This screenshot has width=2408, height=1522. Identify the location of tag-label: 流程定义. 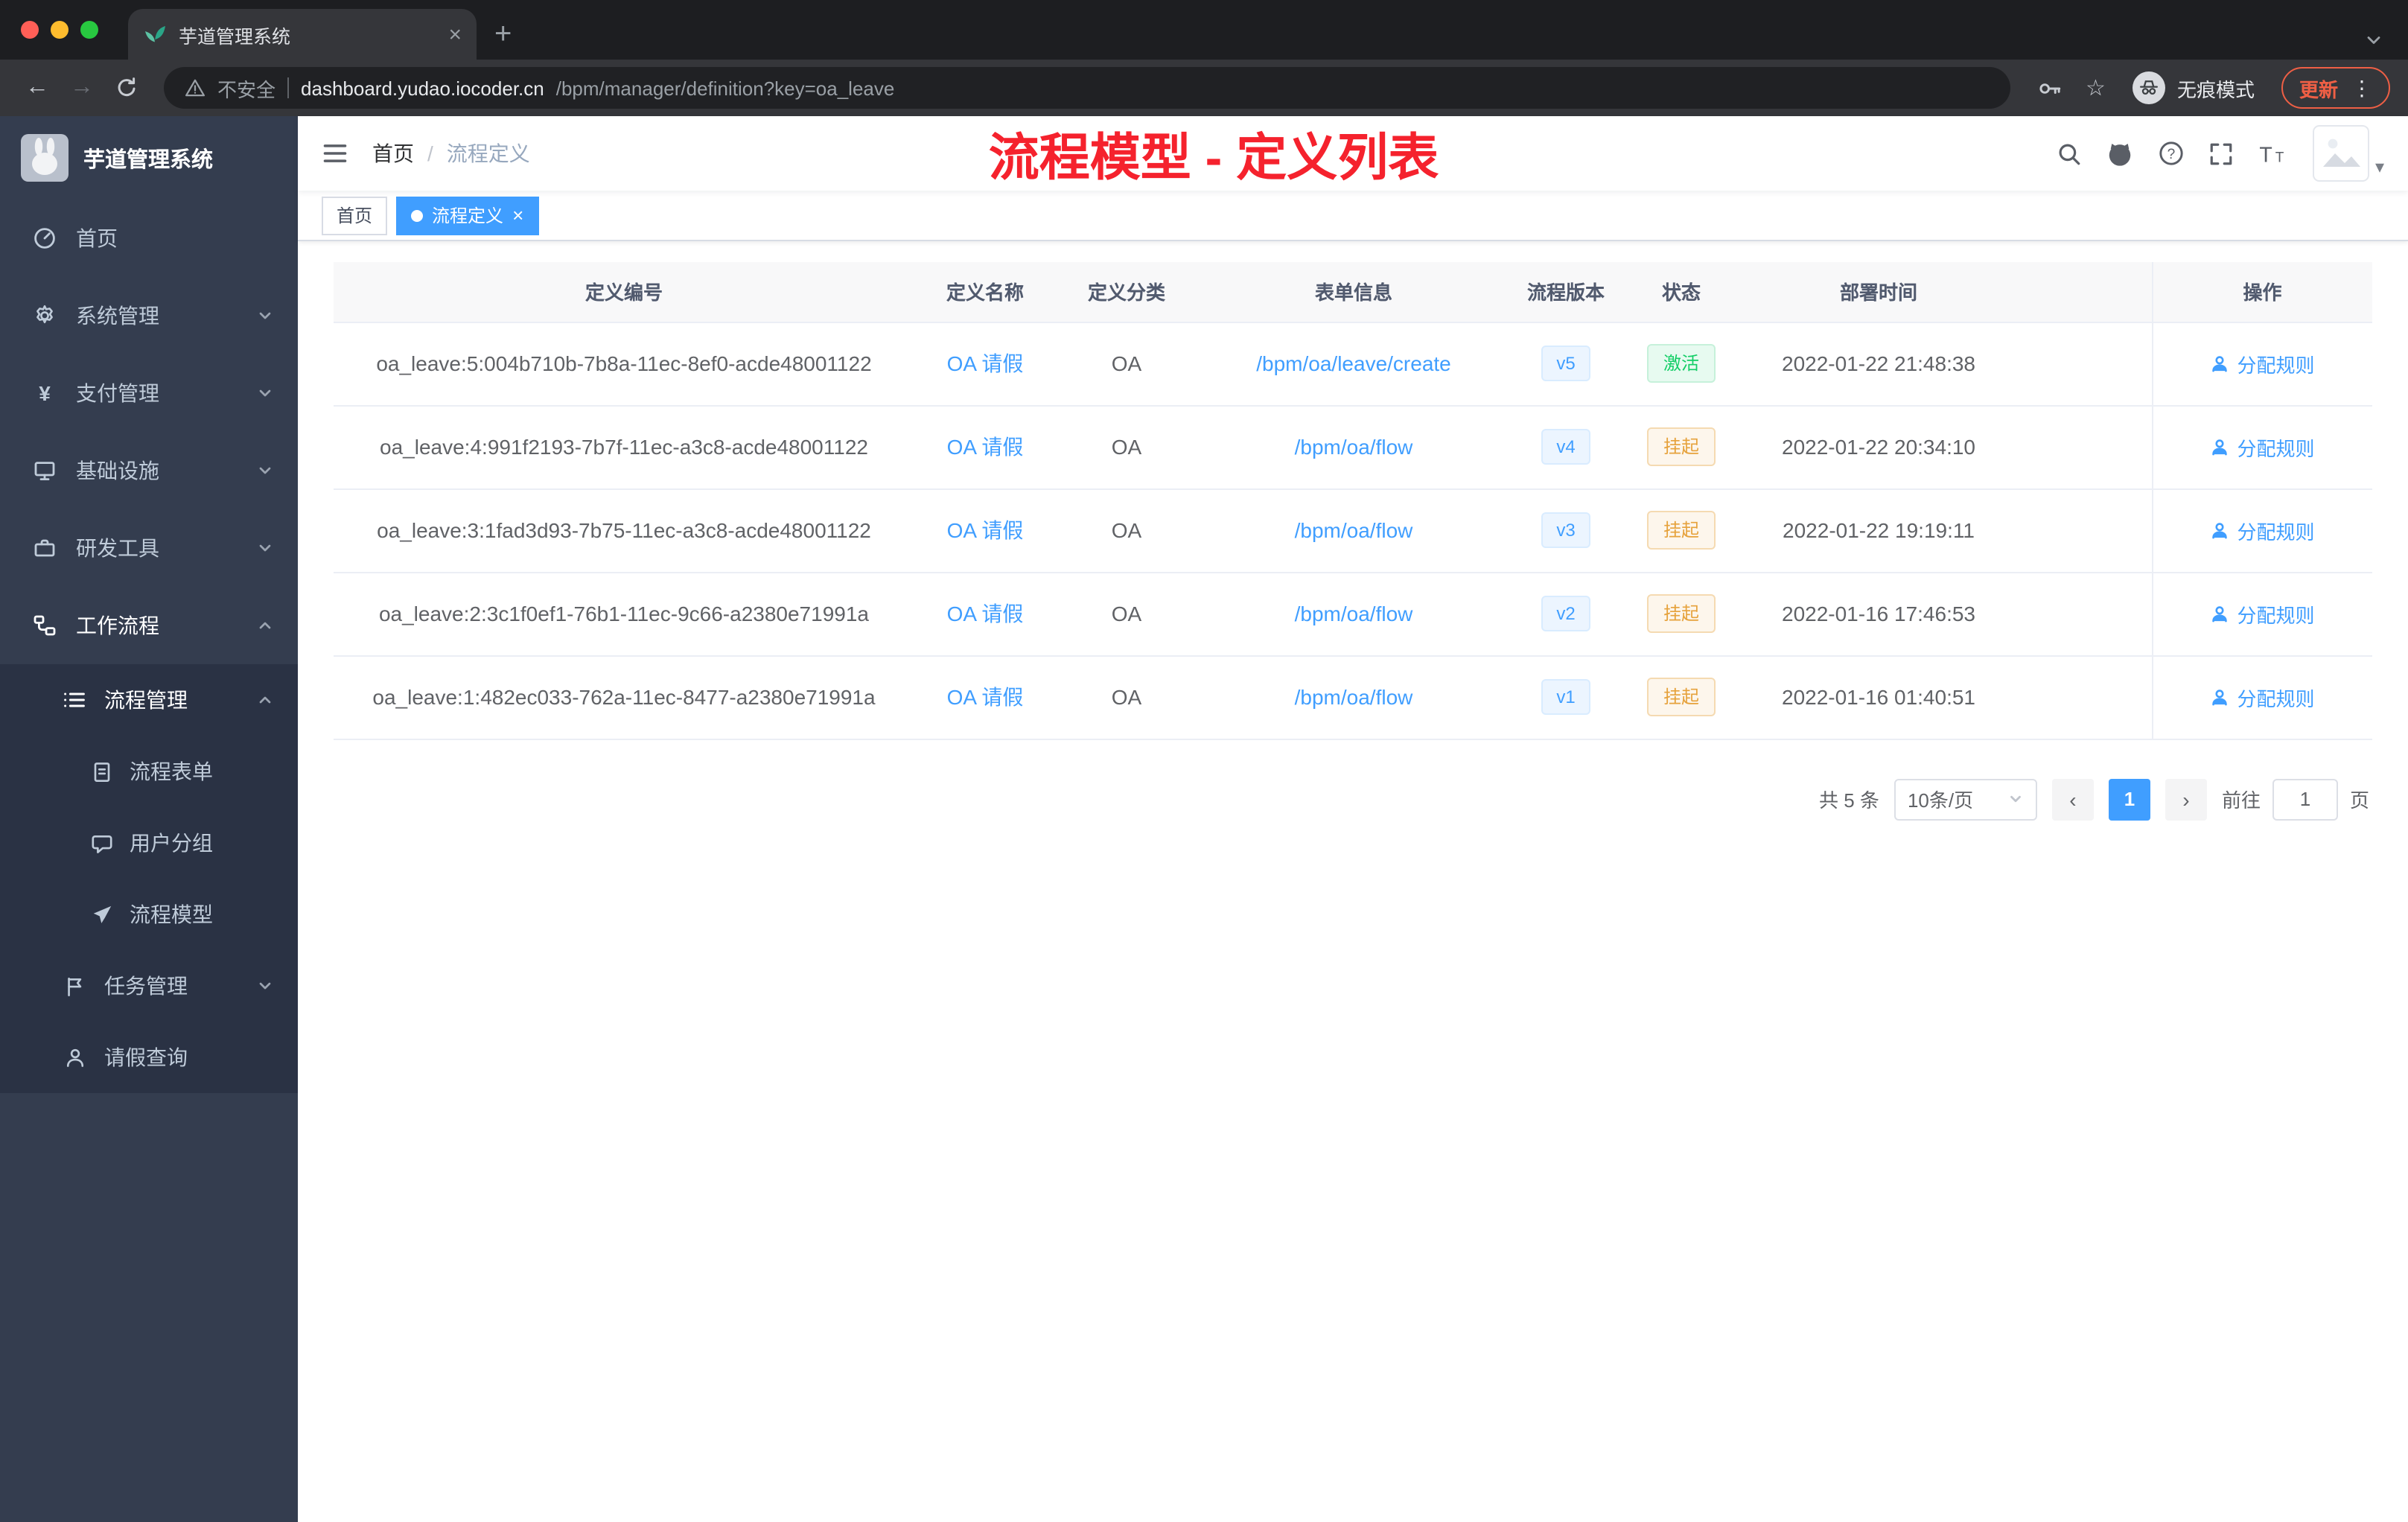
(468, 216).